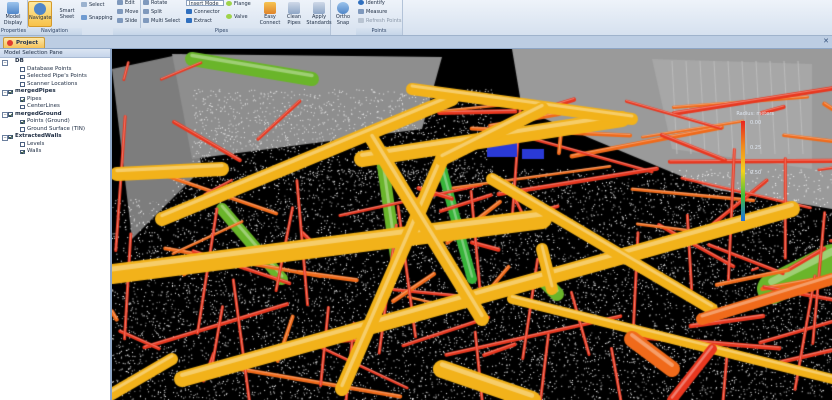 The image size is (832, 400). Describe the element at coordinates (97, 18) in the screenshot. I see `snapping-button: Snapping` at that location.